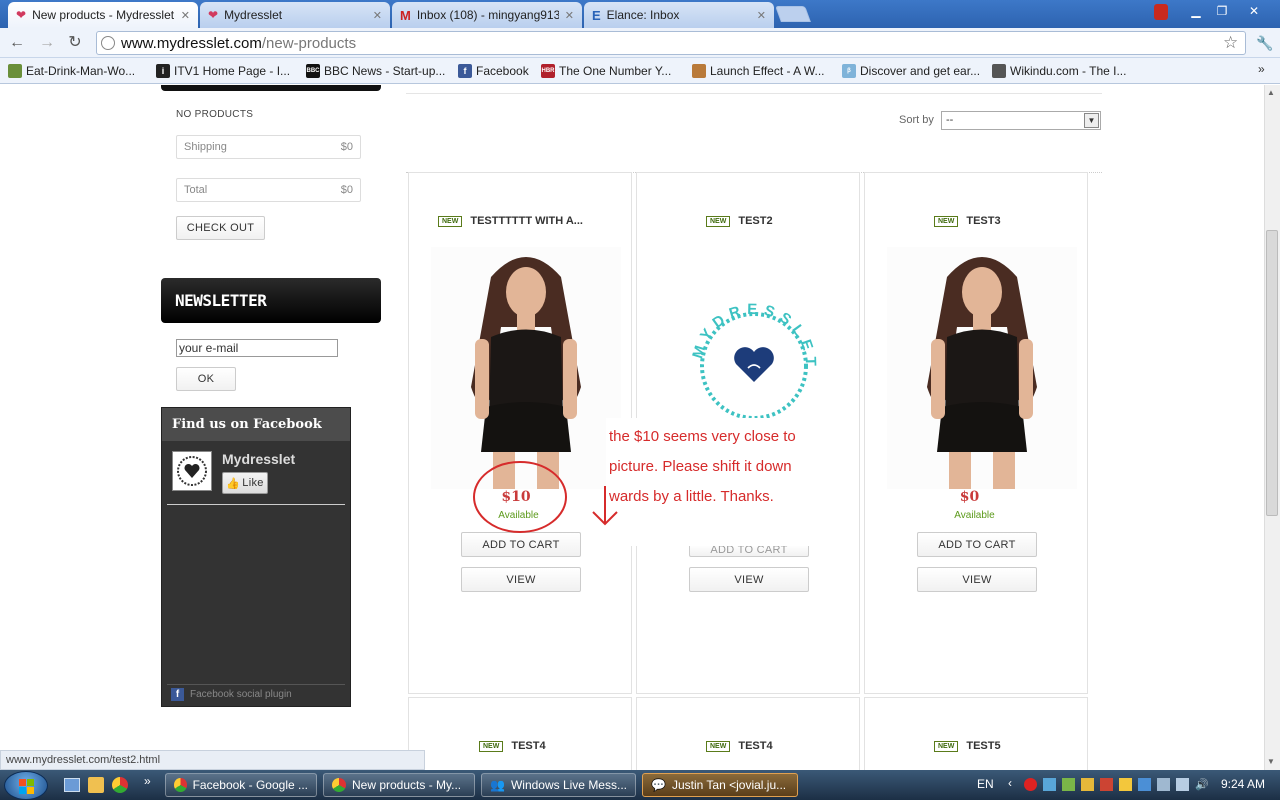 This screenshot has width=1280, height=800. I want to click on product-name: TEST4, so click(755, 746).